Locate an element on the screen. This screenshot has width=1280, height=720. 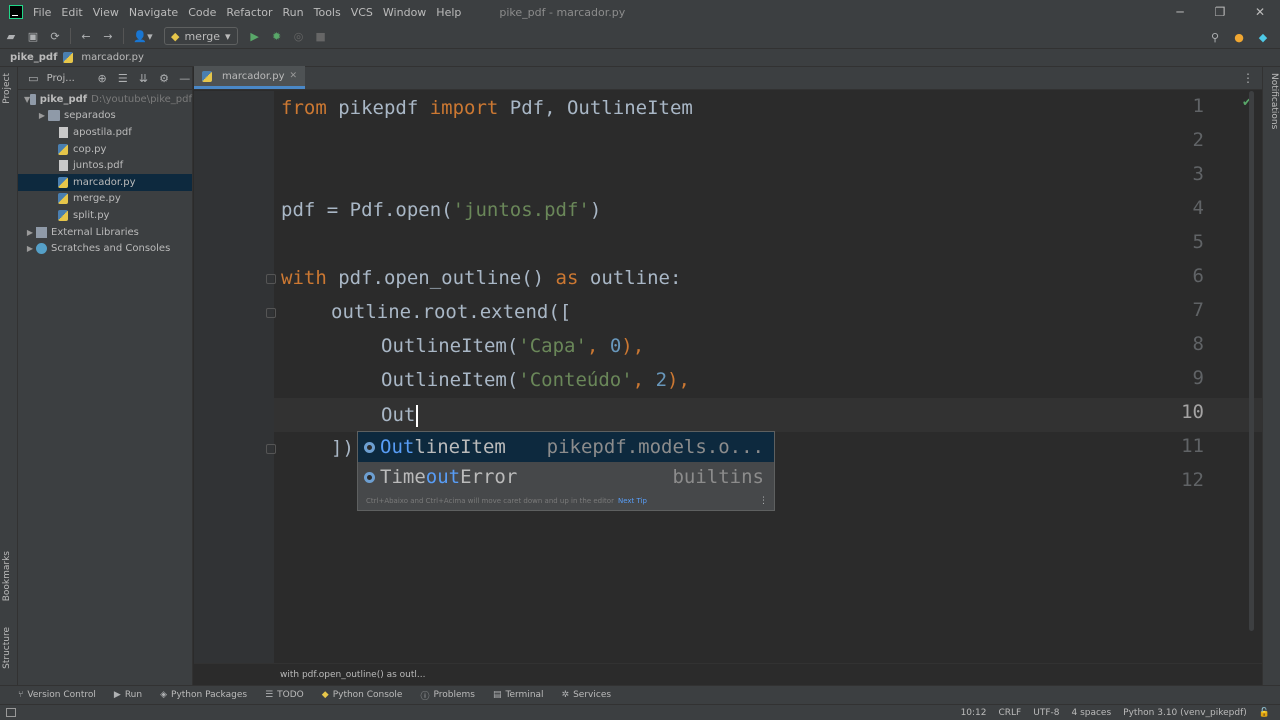
close-tab-icon: ✕ is located at coordinates (294, 76).